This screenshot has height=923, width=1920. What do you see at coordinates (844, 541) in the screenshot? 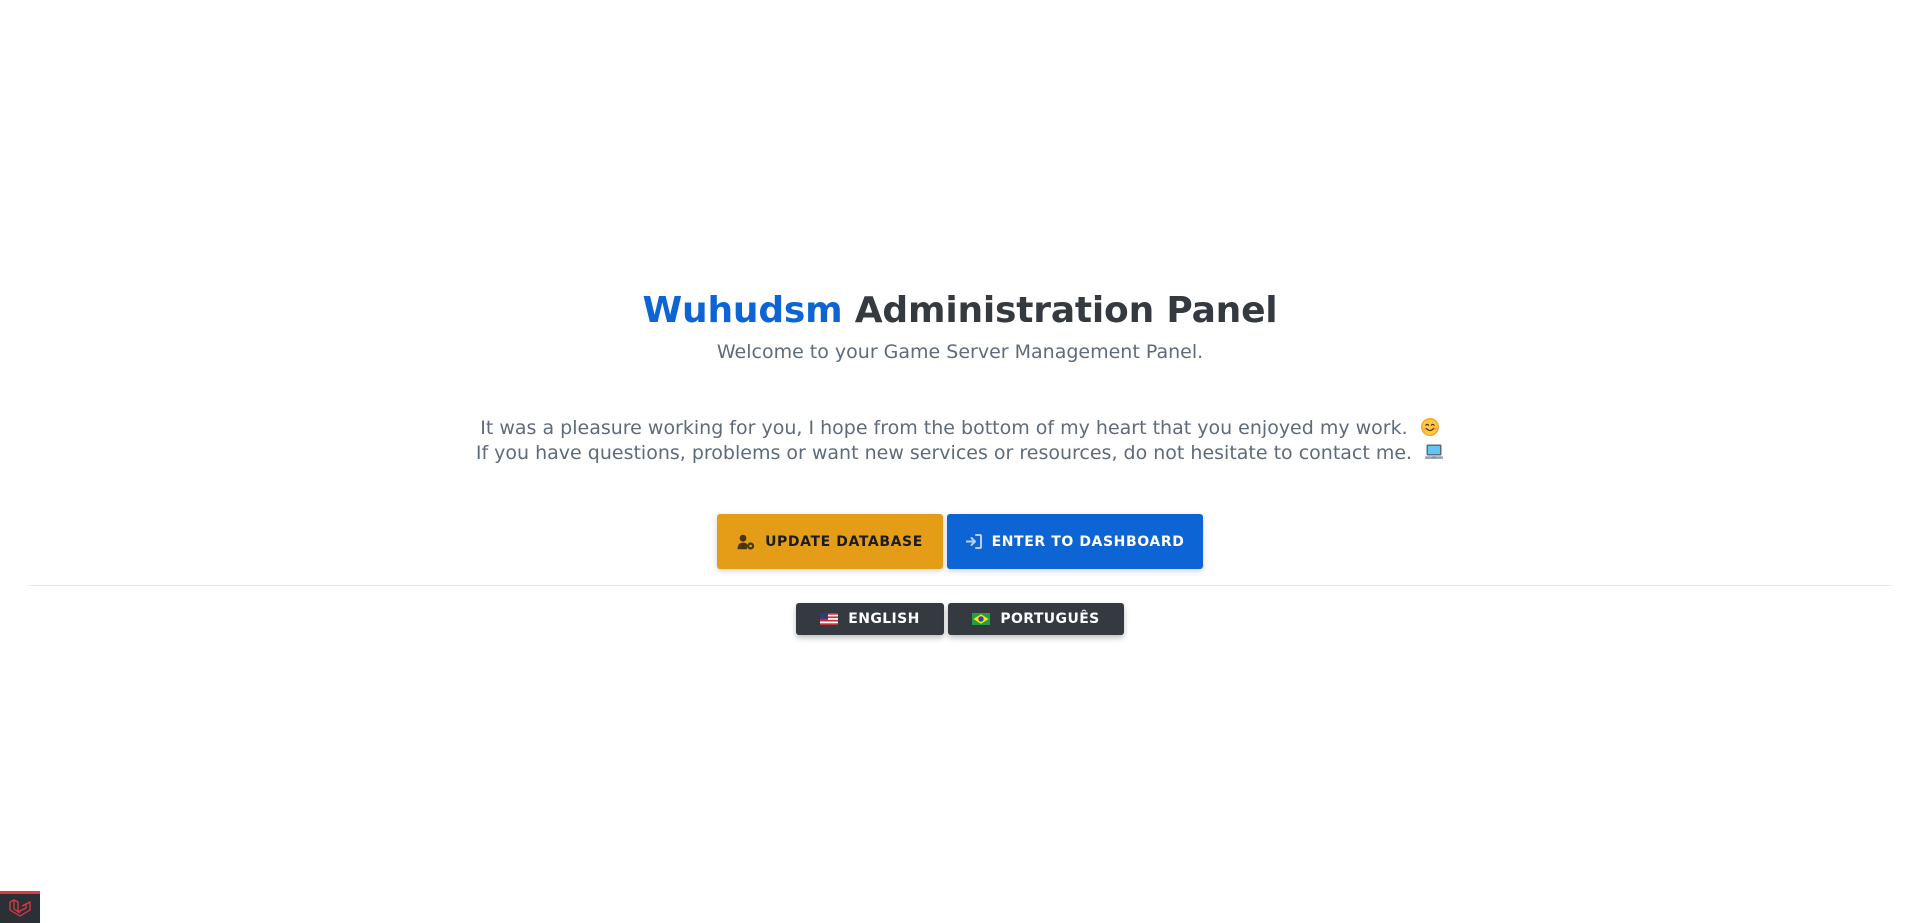
I see `update-database-label: UPDATE DATABASE` at bounding box center [844, 541].